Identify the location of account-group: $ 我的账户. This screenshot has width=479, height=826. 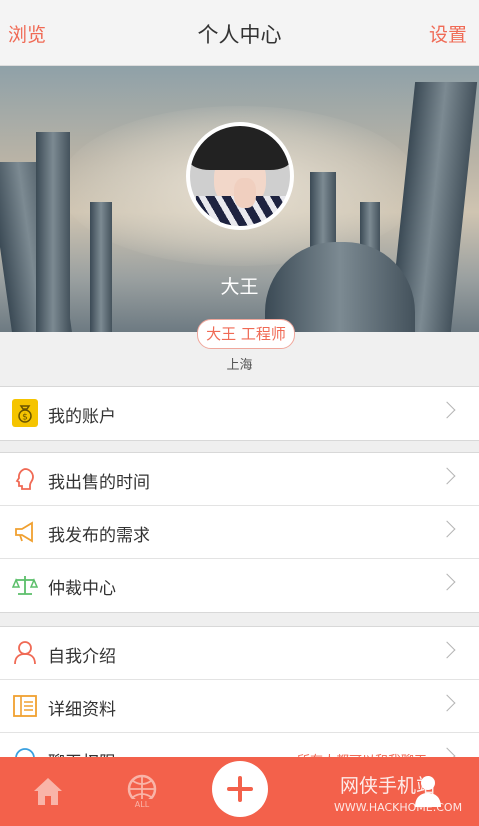
(239, 413).